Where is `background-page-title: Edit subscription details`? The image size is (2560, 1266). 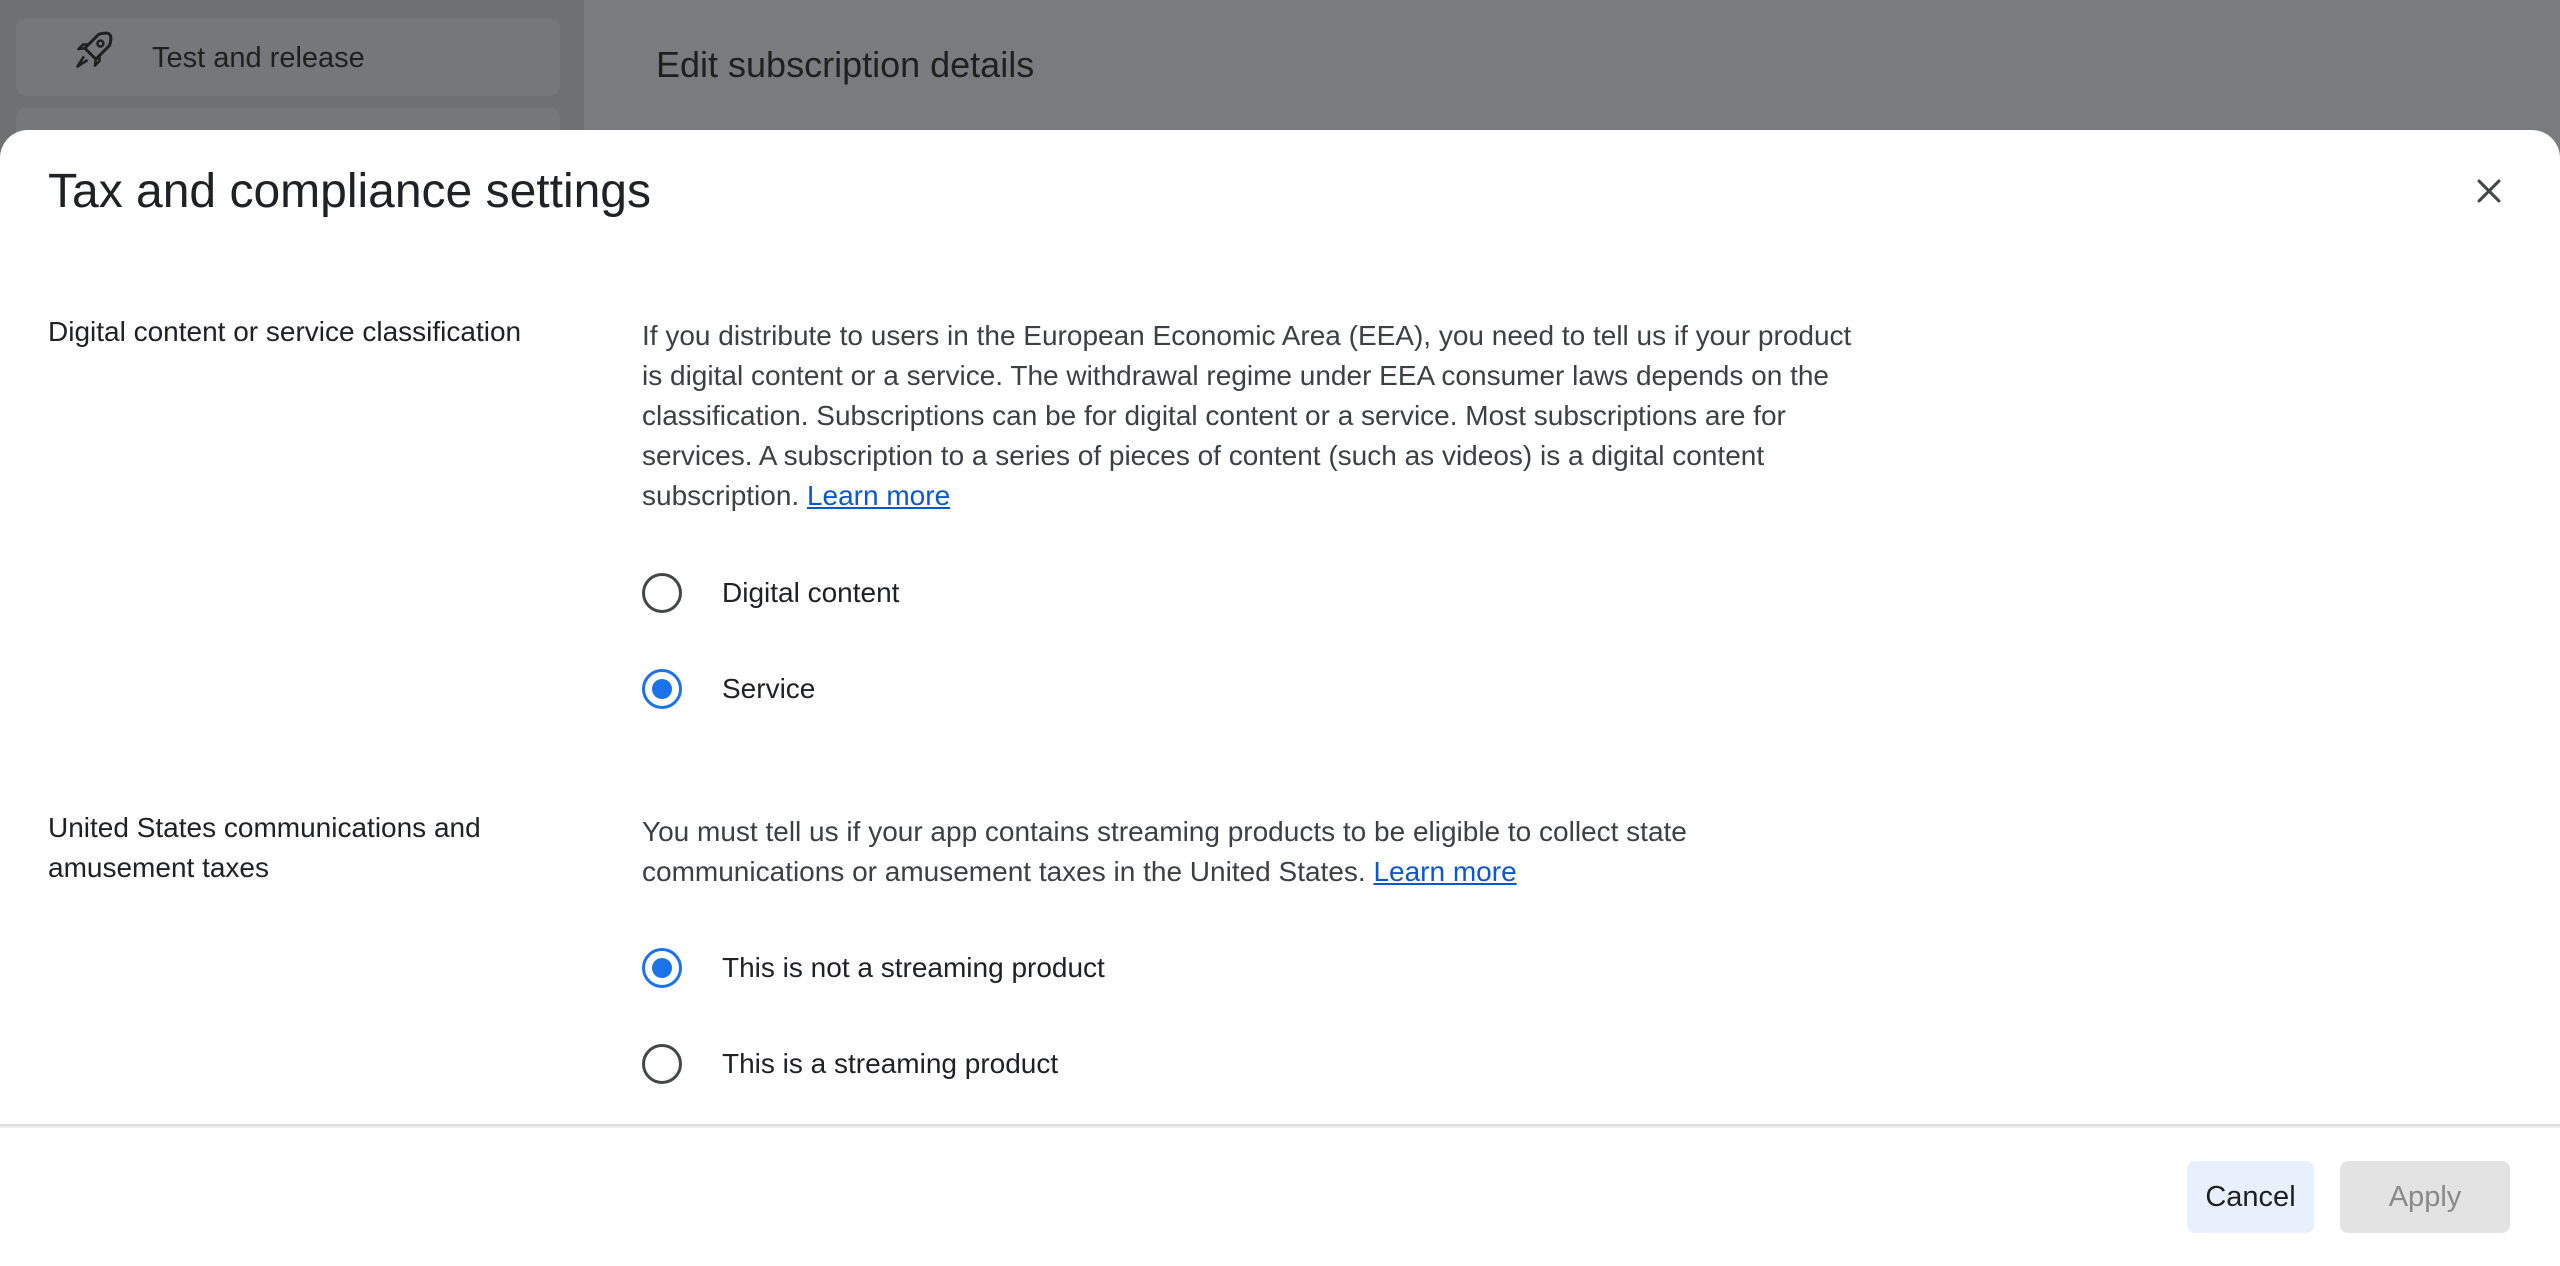
background-page-title: Edit subscription details is located at coordinates (845, 64).